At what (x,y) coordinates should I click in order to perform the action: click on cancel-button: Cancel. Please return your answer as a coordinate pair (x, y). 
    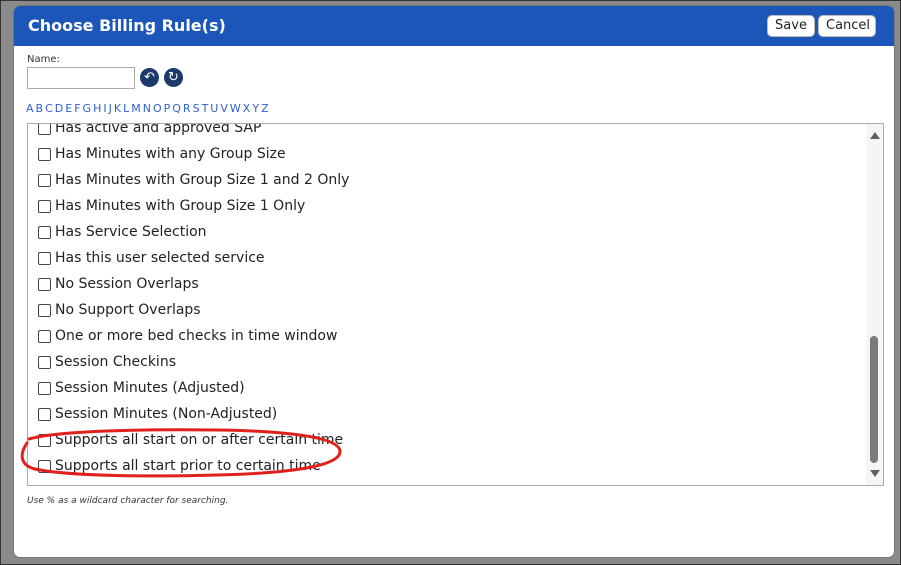
    Looking at the image, I should click on (847, 26).